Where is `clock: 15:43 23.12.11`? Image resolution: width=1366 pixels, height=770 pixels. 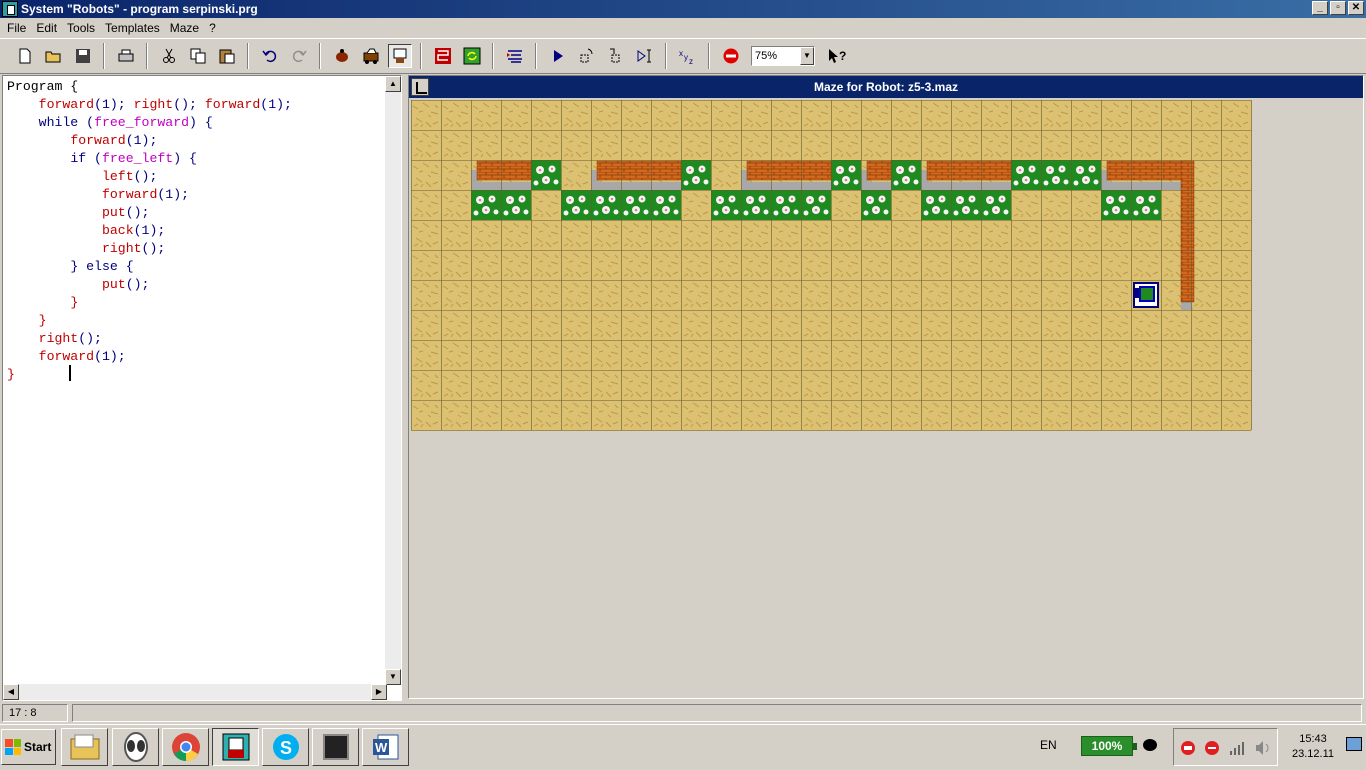
clock: 15:43 23.12.11 is located at coordinates (1313, 747).